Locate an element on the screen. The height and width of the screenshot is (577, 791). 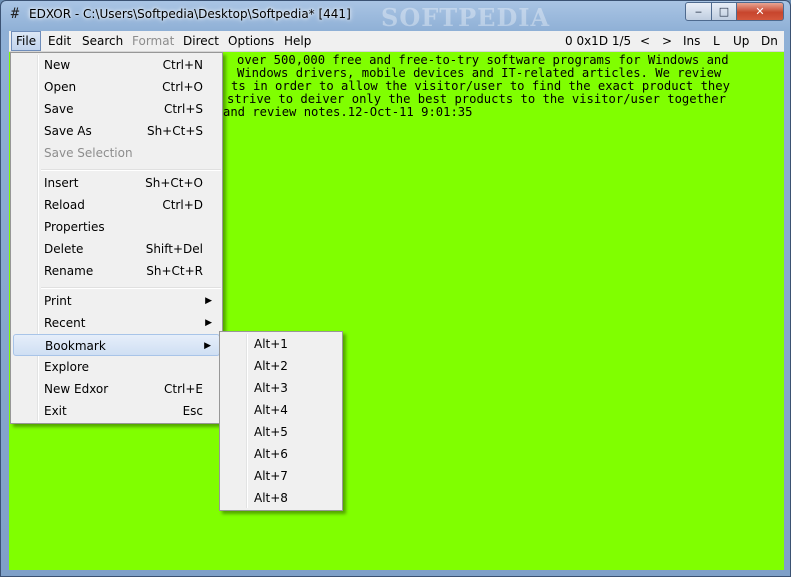
bookmark-item-8: Alt+8 is located at coordinates (281, 498).